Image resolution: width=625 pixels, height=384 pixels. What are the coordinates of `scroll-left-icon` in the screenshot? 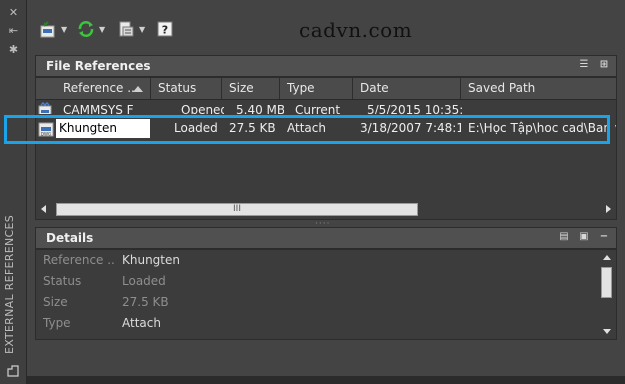 It's located at (43, 209).